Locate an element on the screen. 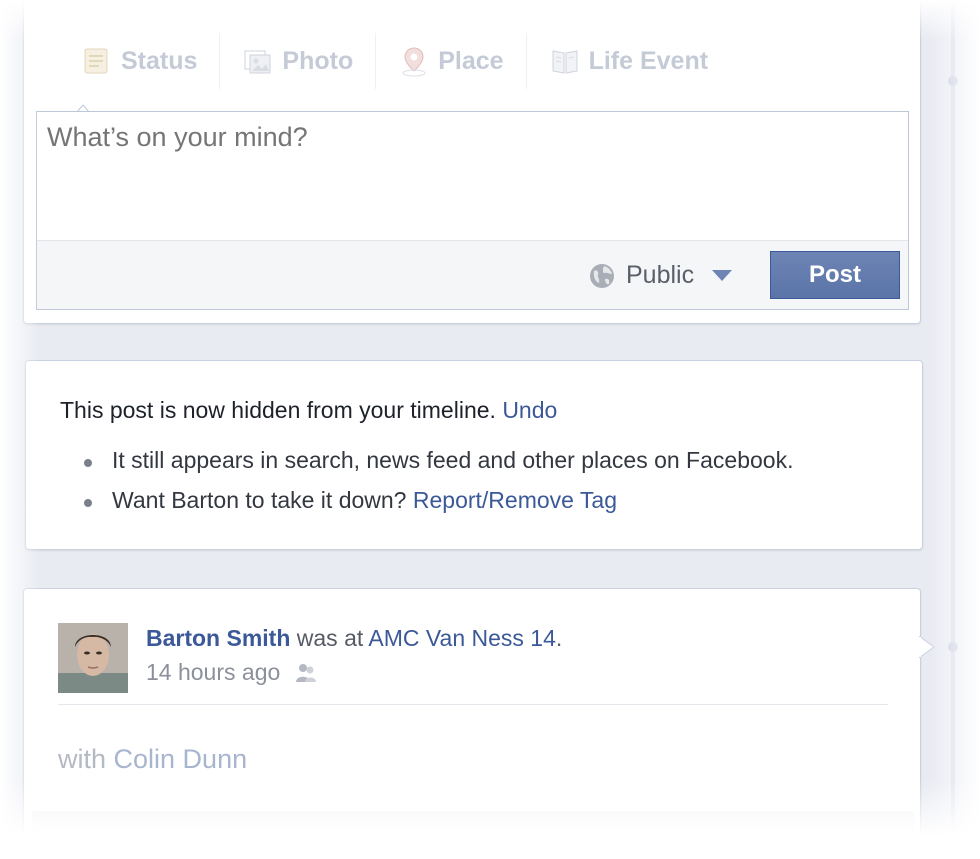 Image resolution: width=980 pixels, height=859 pixels. report-remove-tag-link: Report/Remove Tag is located at coordinates (515, 500).